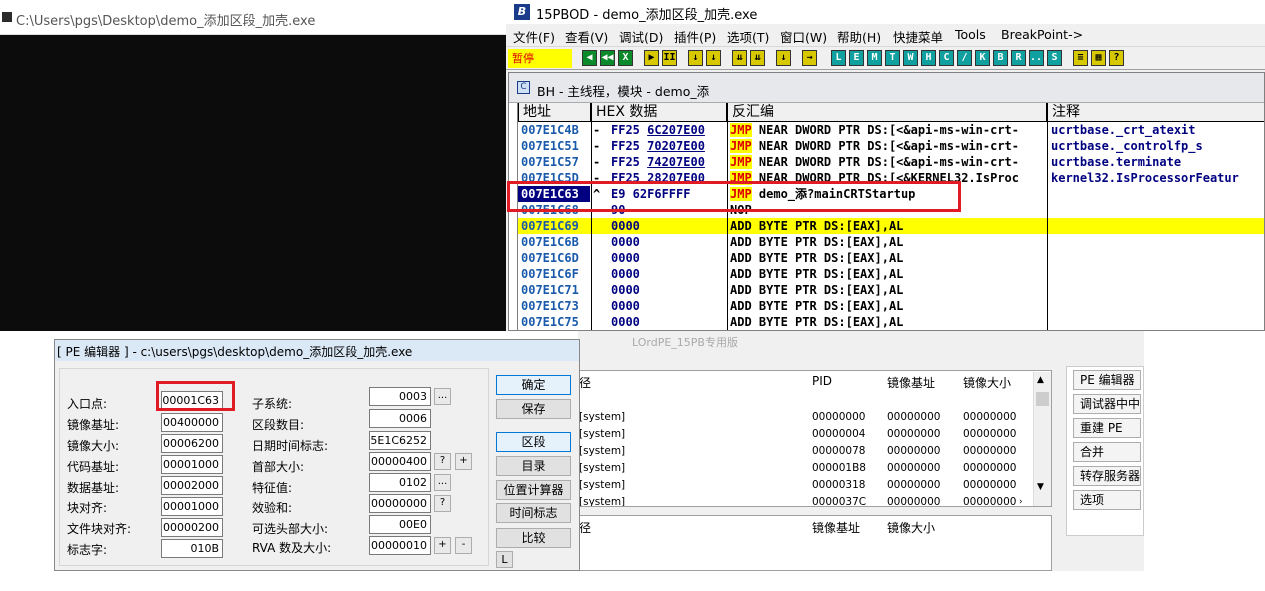 This screenshot has height=591, width=1265. What do you see at coordinates (970, 34) in the screenshot?
I see `menu-tools: Tools` at bounding box center [970, 34].